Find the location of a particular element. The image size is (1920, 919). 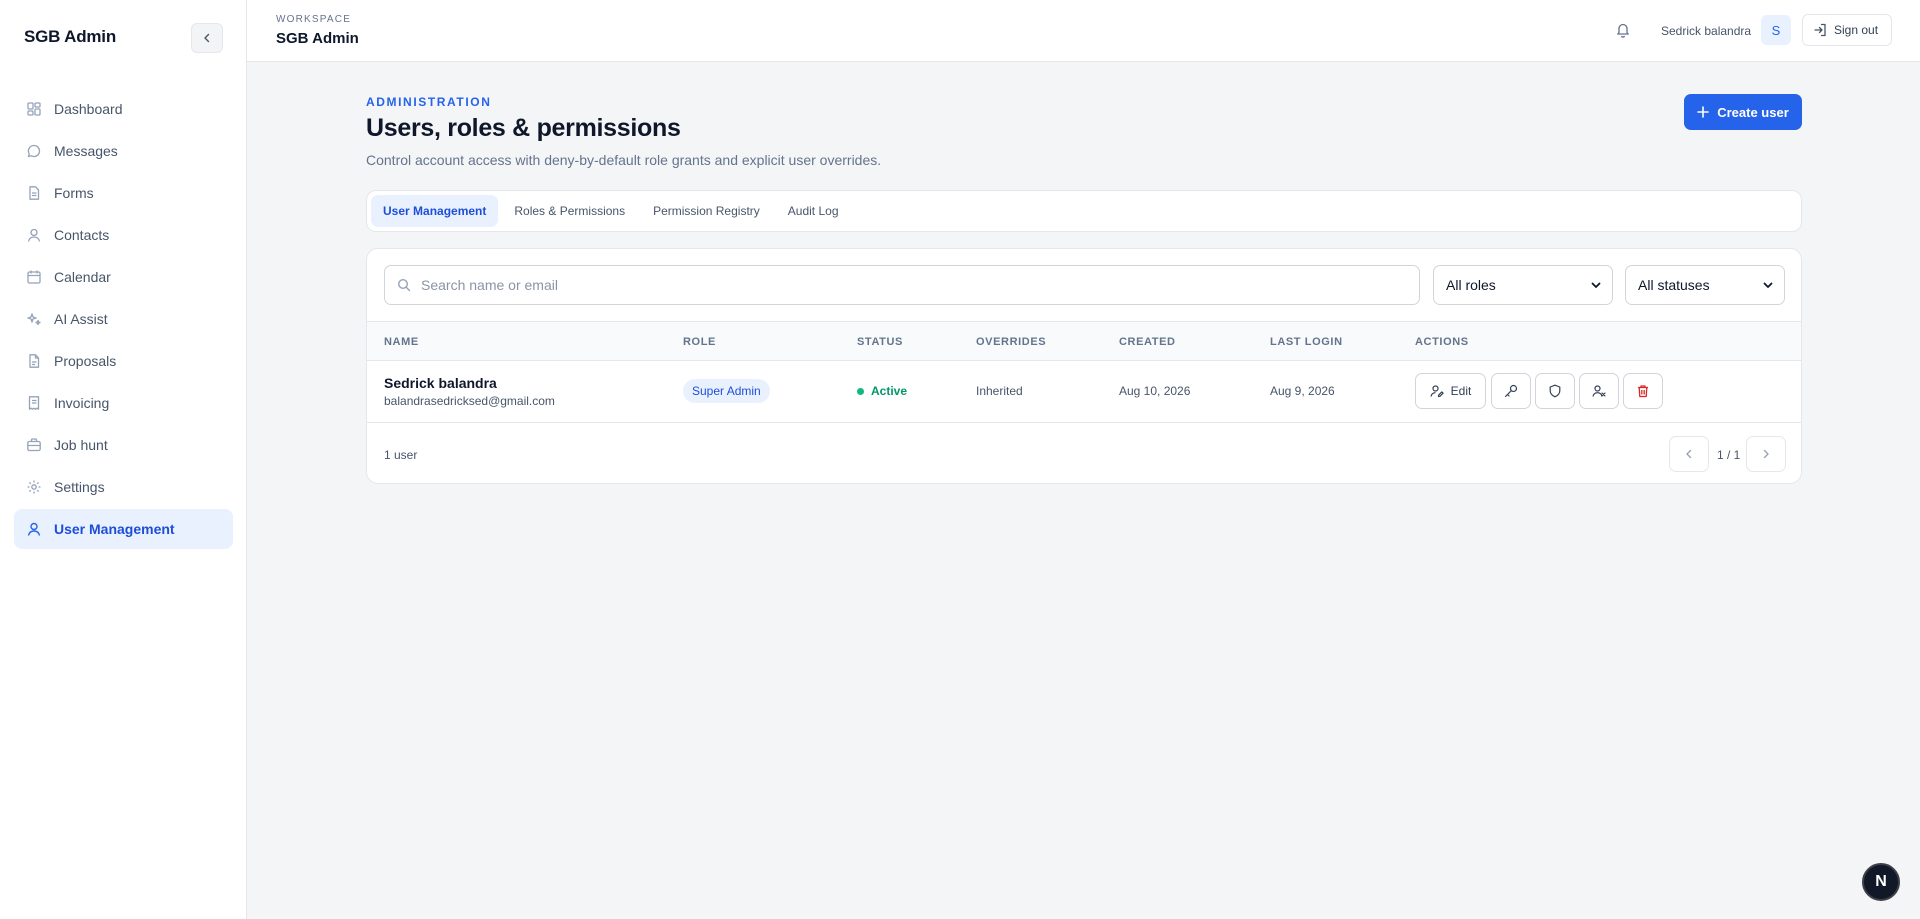

search-input is located at coordinates (871, 285).